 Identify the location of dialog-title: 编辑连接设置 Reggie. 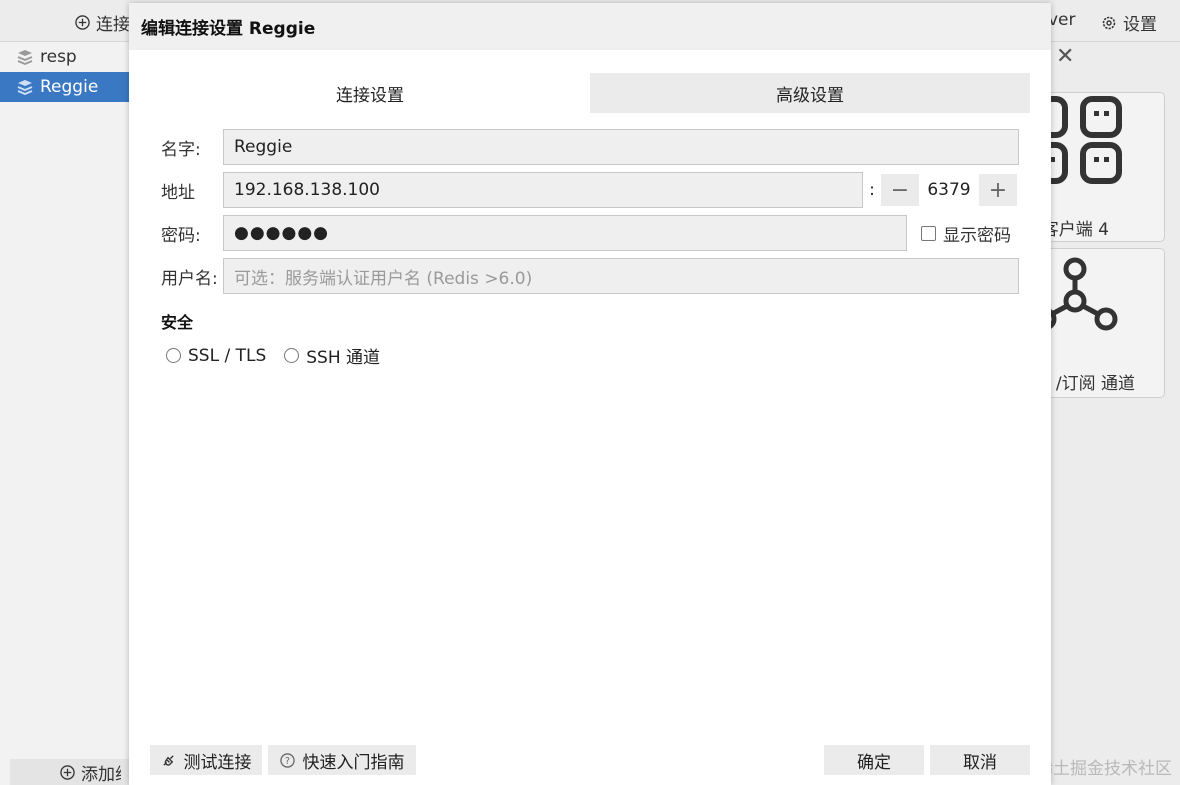
(590, 26).